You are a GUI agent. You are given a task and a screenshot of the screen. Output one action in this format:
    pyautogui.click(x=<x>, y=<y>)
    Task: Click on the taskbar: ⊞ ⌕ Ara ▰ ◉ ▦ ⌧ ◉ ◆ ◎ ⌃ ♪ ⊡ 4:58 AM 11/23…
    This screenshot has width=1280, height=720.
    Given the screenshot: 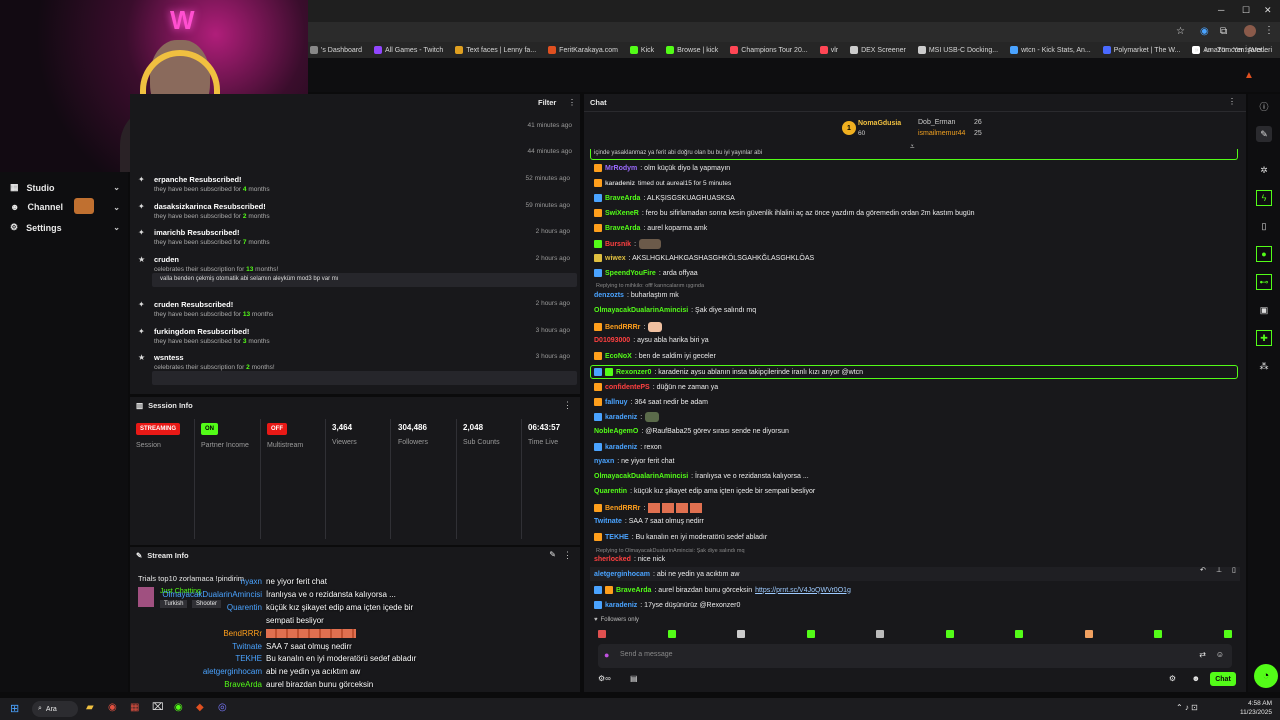 What is the action you would take?
    pyautogui.click(x=640, y=709)
    